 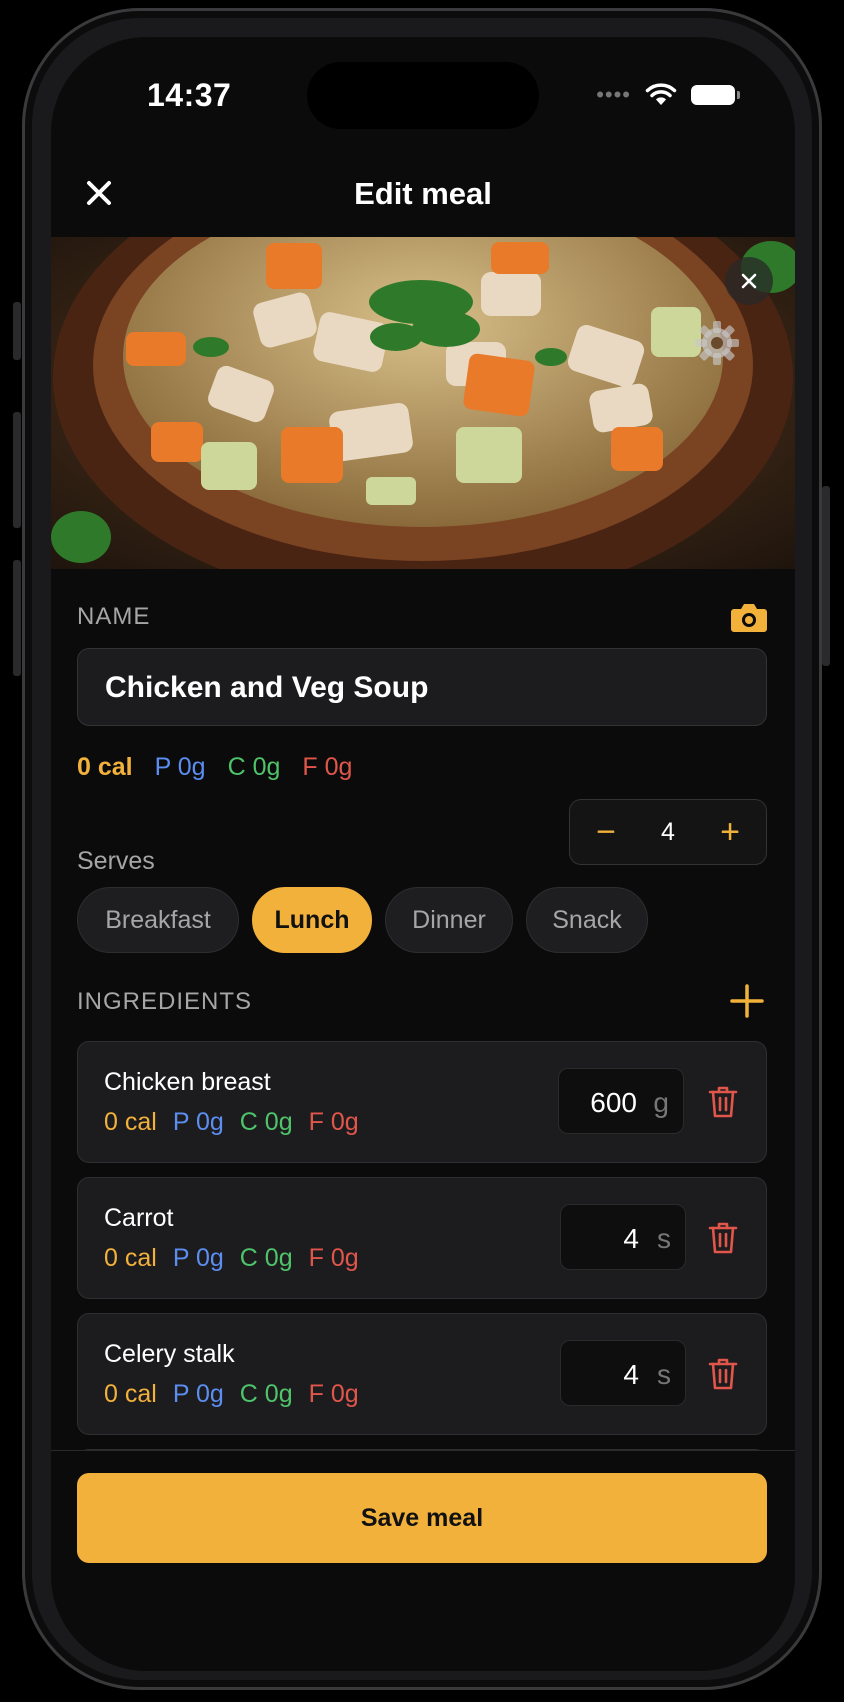 What do you see at coordinates (613, 1102) in the screenshot?
I see `quantity-value: 600` at bounding box center [613, 1102].